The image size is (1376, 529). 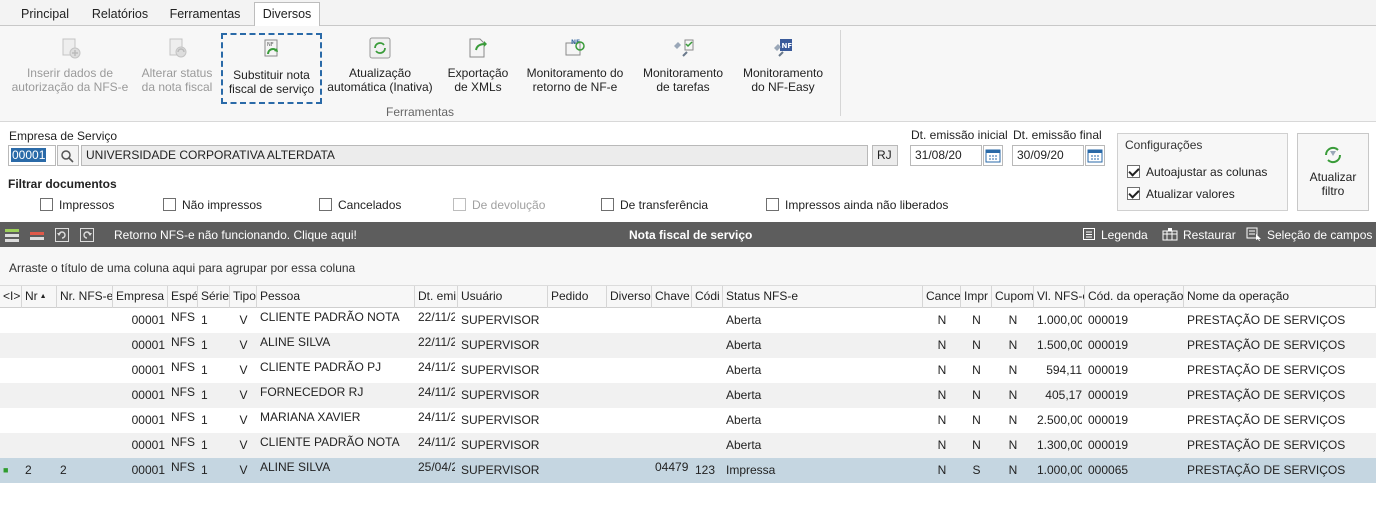 What do you see at coordinates (575, 67) in the screenshot?
I see `monitor-return-button: NF Monitoramento do retorno de NF-e` at bounding box center [575, 67].